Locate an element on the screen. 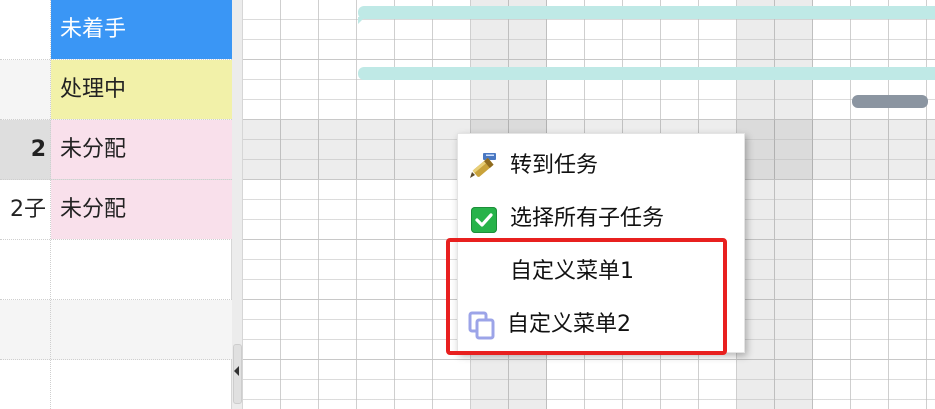 Image resolution: width=935 pixels, height=409 pixels. task-name-cell: 2子 is located at coordinates (25, 209).